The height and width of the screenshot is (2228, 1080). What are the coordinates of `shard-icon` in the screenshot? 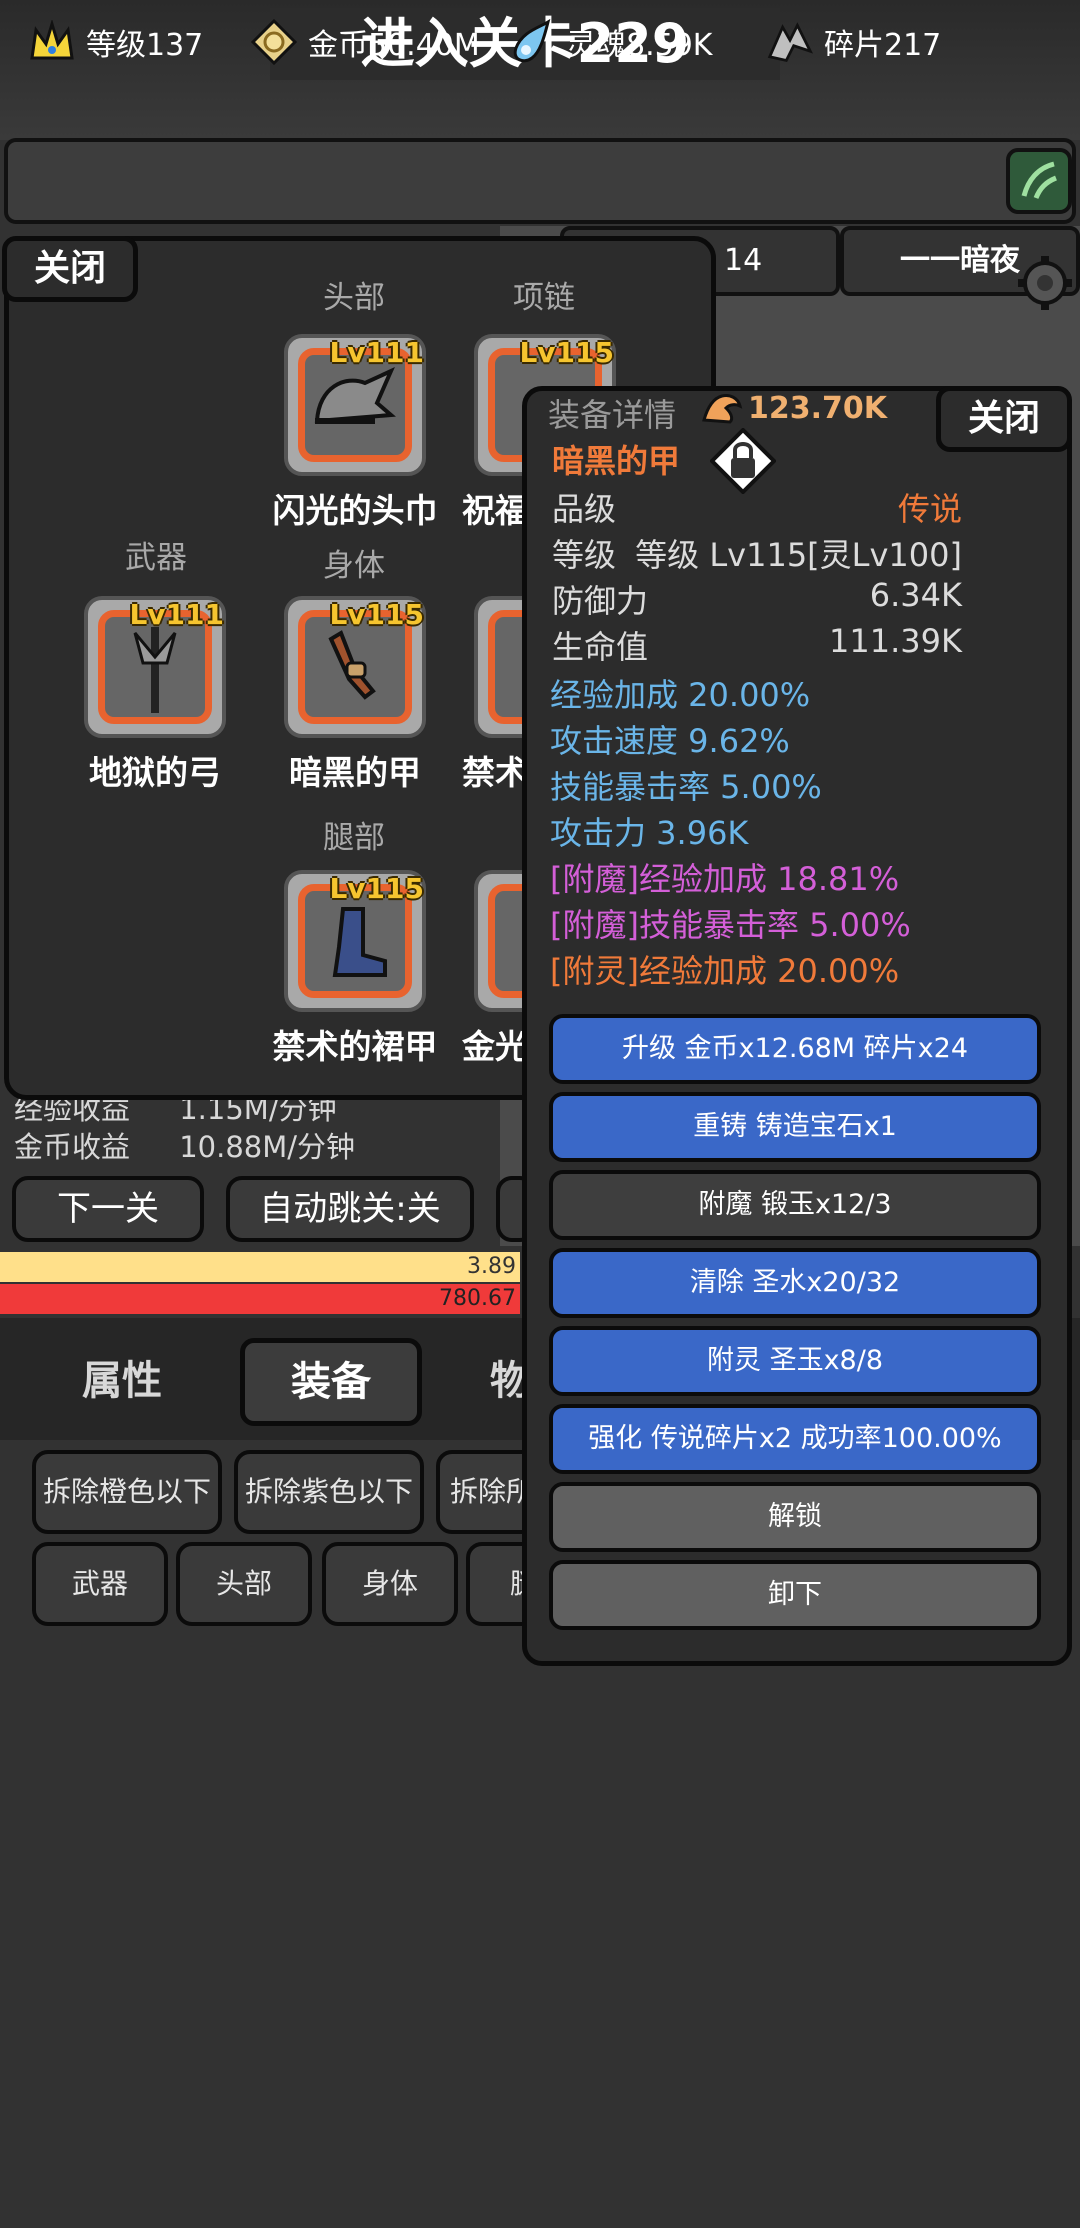 It's located at (790, 42).